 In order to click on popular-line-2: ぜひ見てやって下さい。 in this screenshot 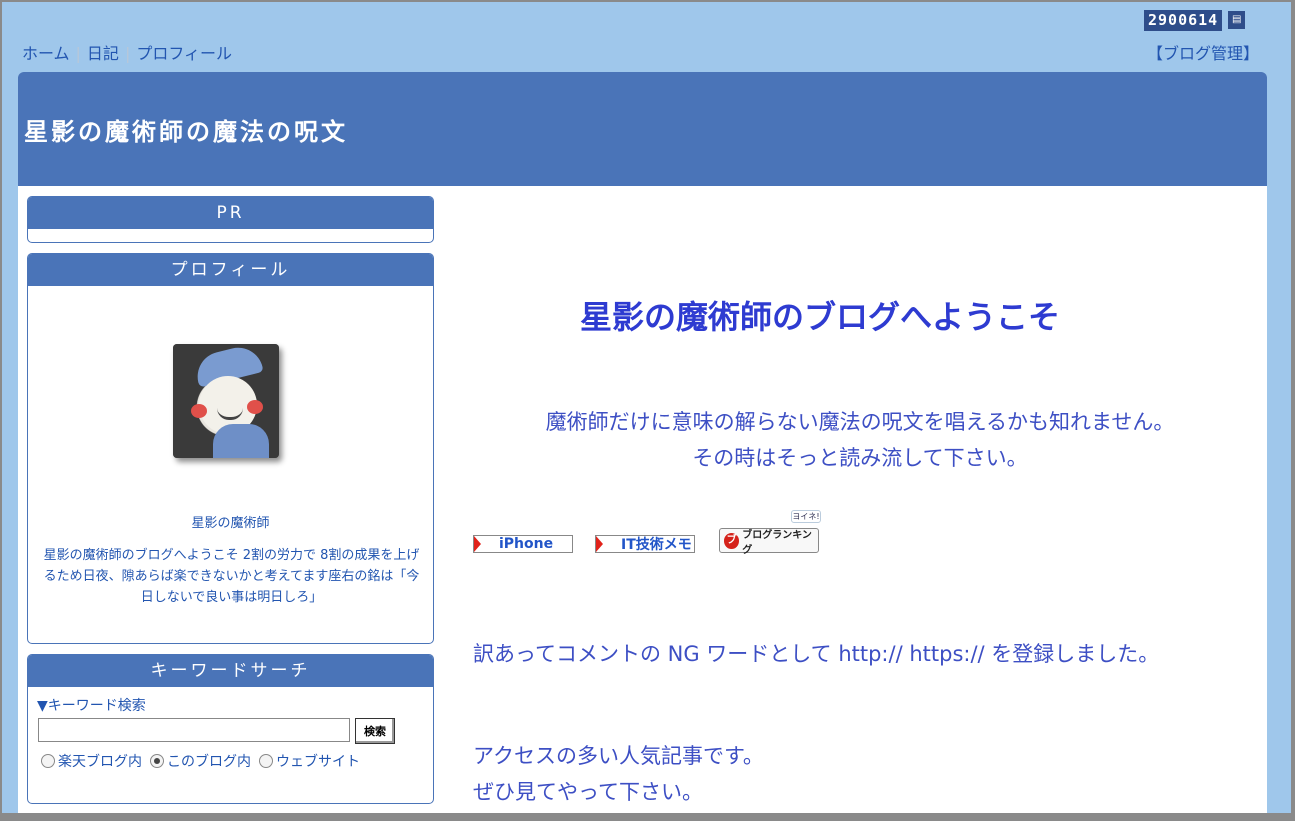, I will do `click(588, 792)`.